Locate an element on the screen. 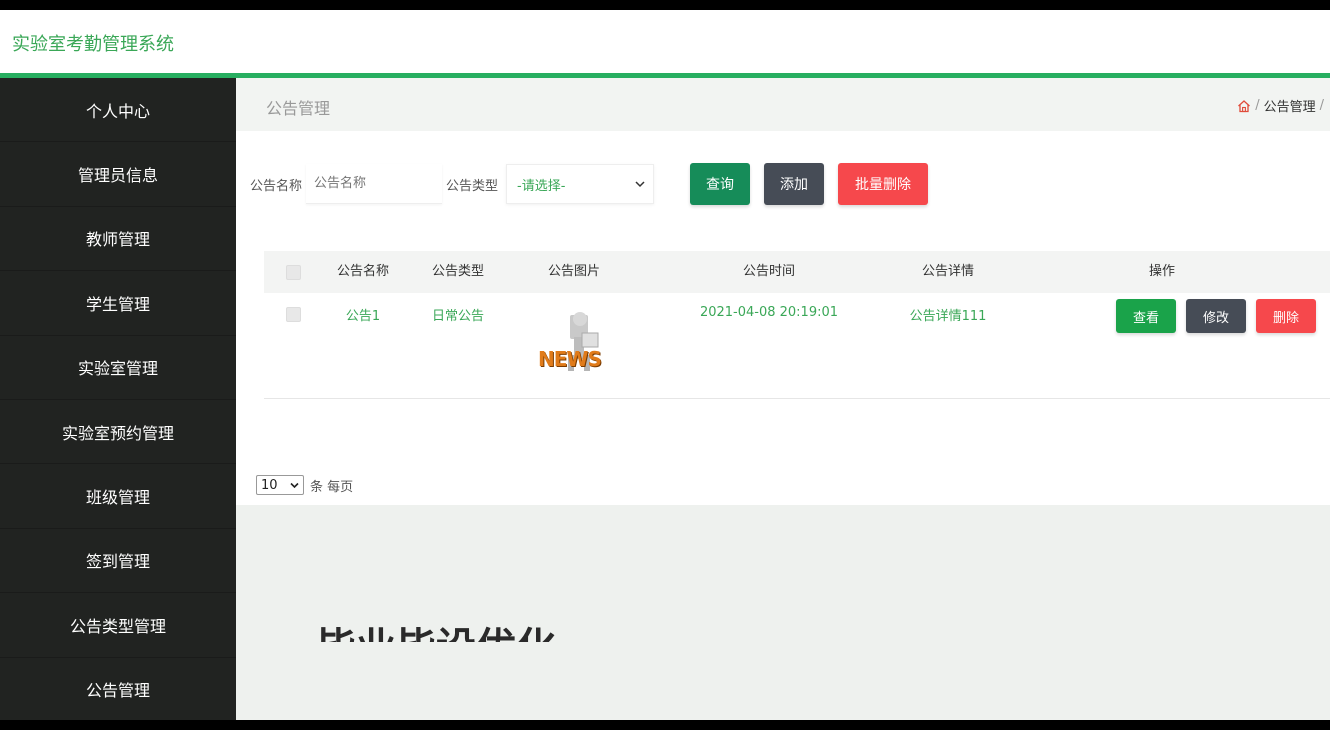  sidebar-item-checkin: 签到管理 is located at coordinates (118, 561).